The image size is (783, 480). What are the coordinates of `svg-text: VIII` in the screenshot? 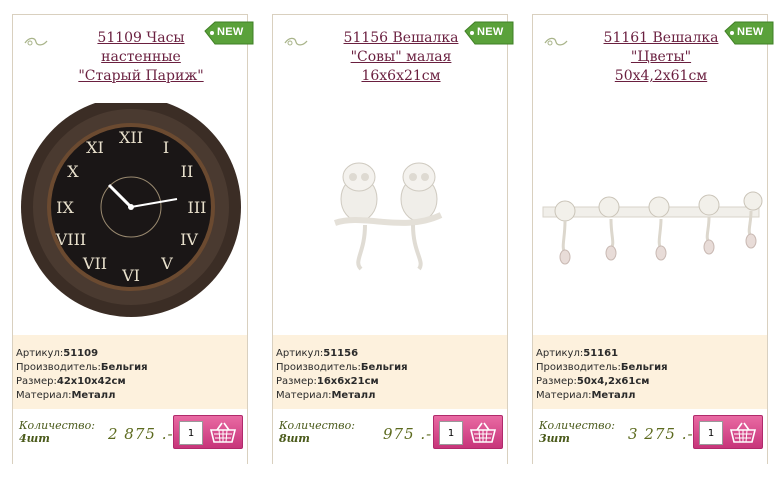 It's located at (71, 239).